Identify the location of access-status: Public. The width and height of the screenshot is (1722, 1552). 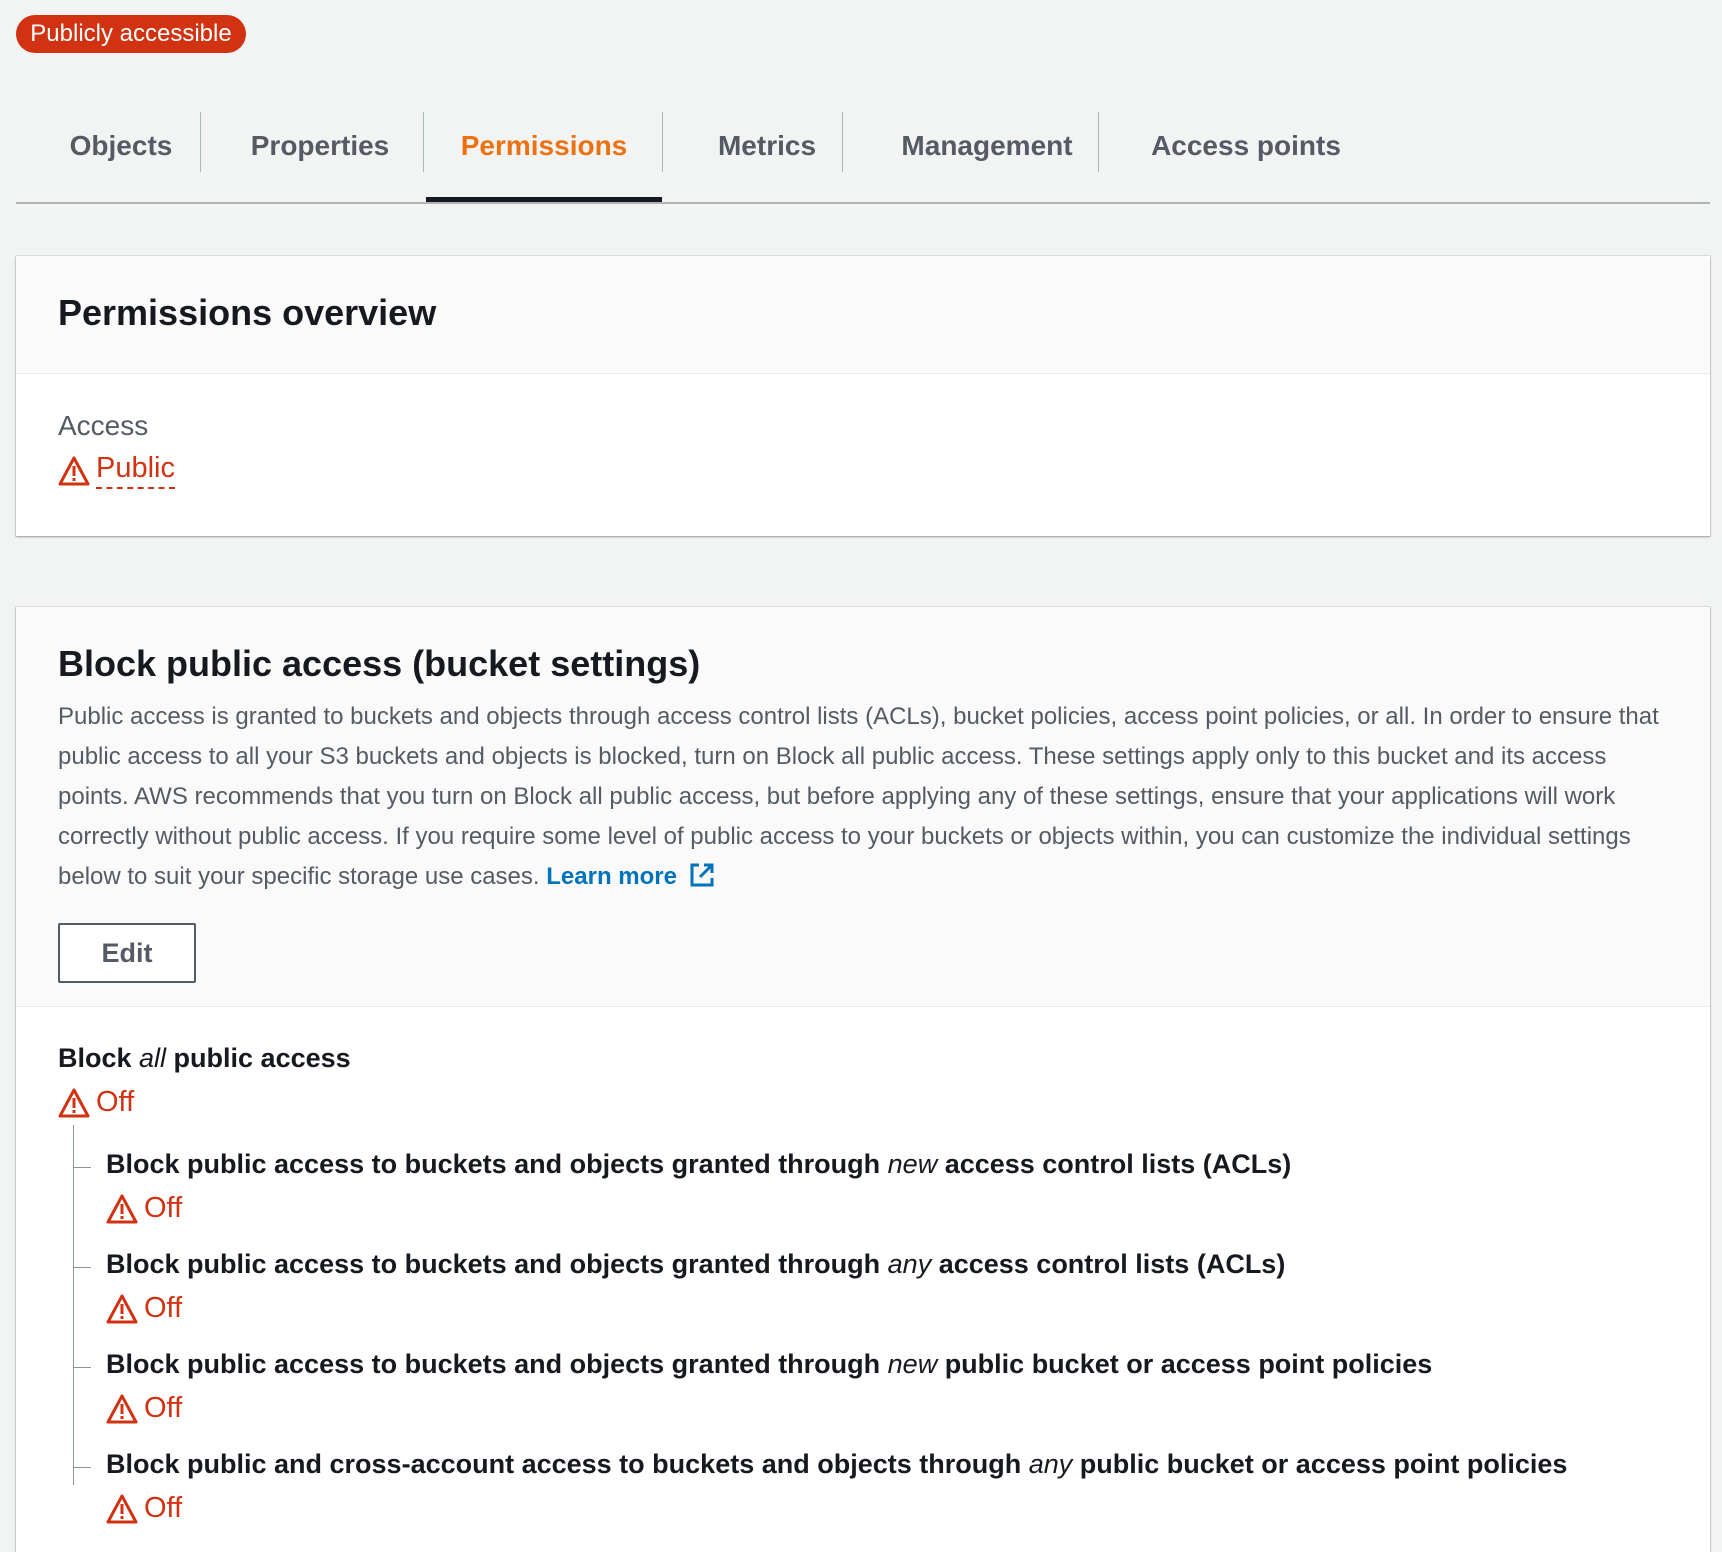
(863, 470).